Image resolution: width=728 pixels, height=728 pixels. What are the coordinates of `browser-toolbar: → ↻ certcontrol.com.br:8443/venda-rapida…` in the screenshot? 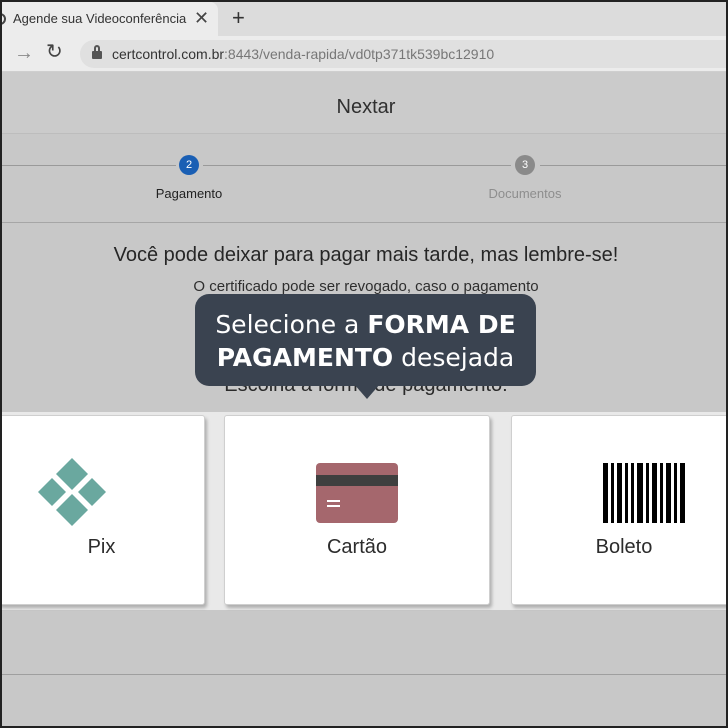 It's located at (364, 54).